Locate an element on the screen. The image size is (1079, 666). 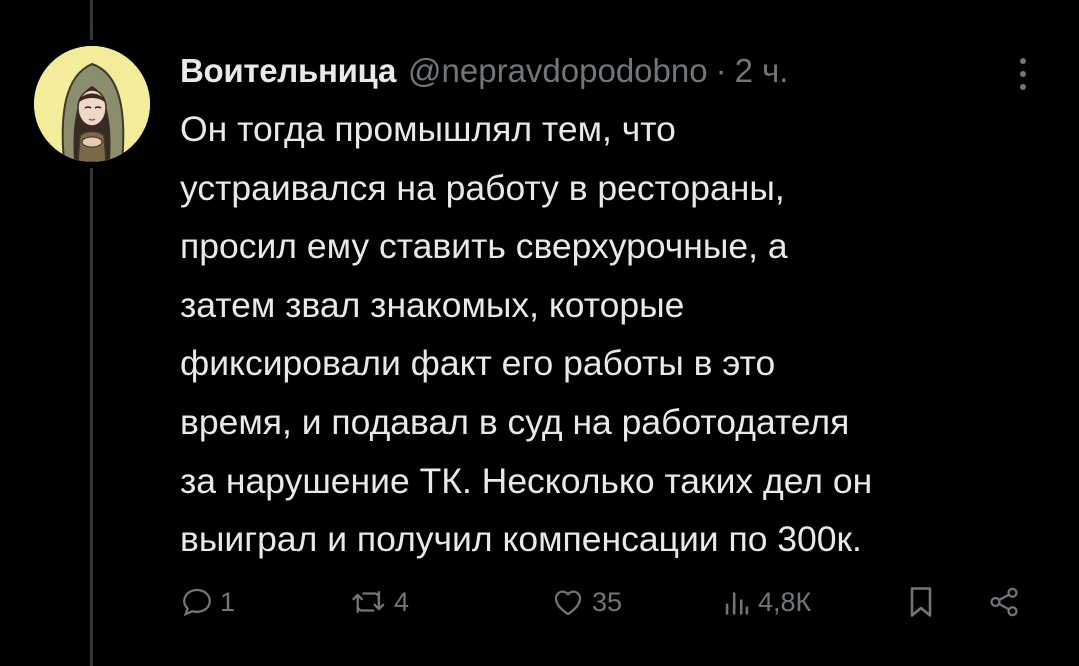
retweet-count: 4 is located at coordinates (402, 601).